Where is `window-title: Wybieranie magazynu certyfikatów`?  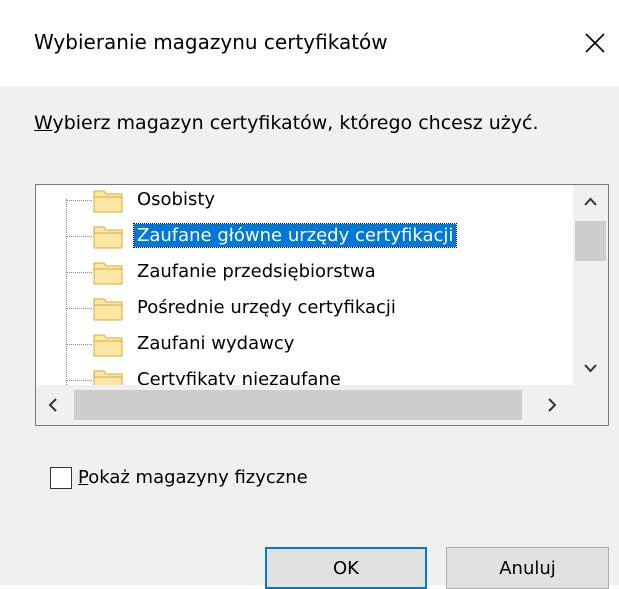
window-title: Wybieranie magazynu certyfikatów is located at coordinates (211, 42).